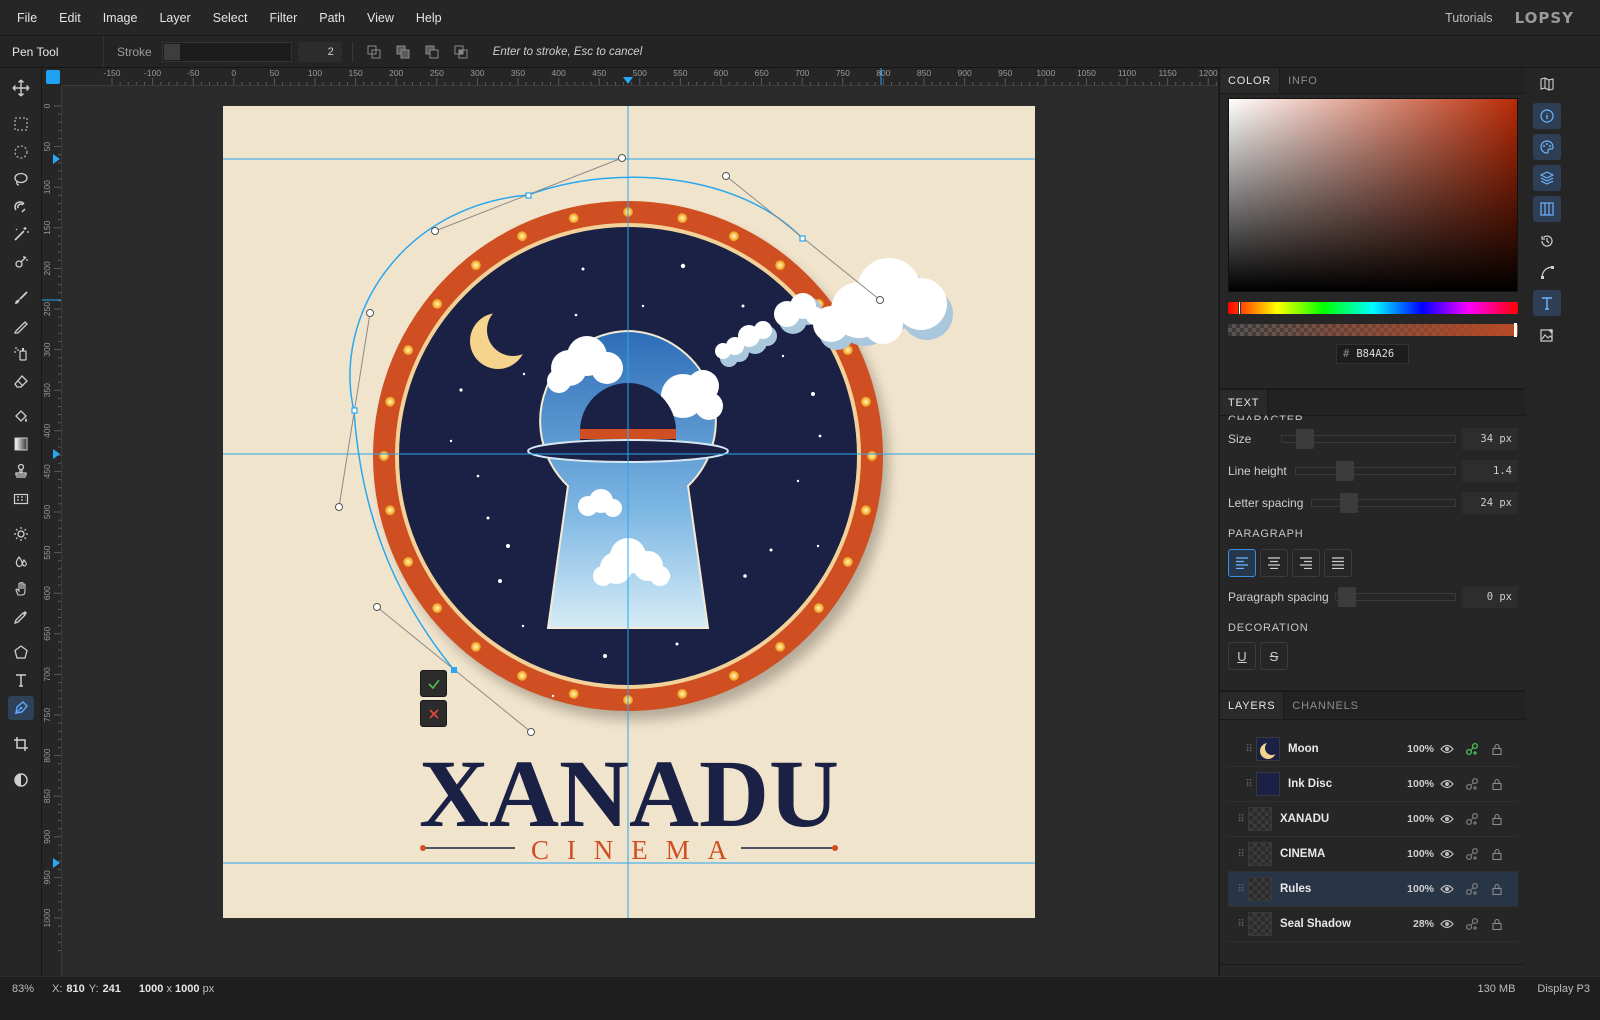  What do you see at coordinates (1349, 503) in the screenshot?
I see `letter-spacing-knob` at bounding box center [1349, 503].